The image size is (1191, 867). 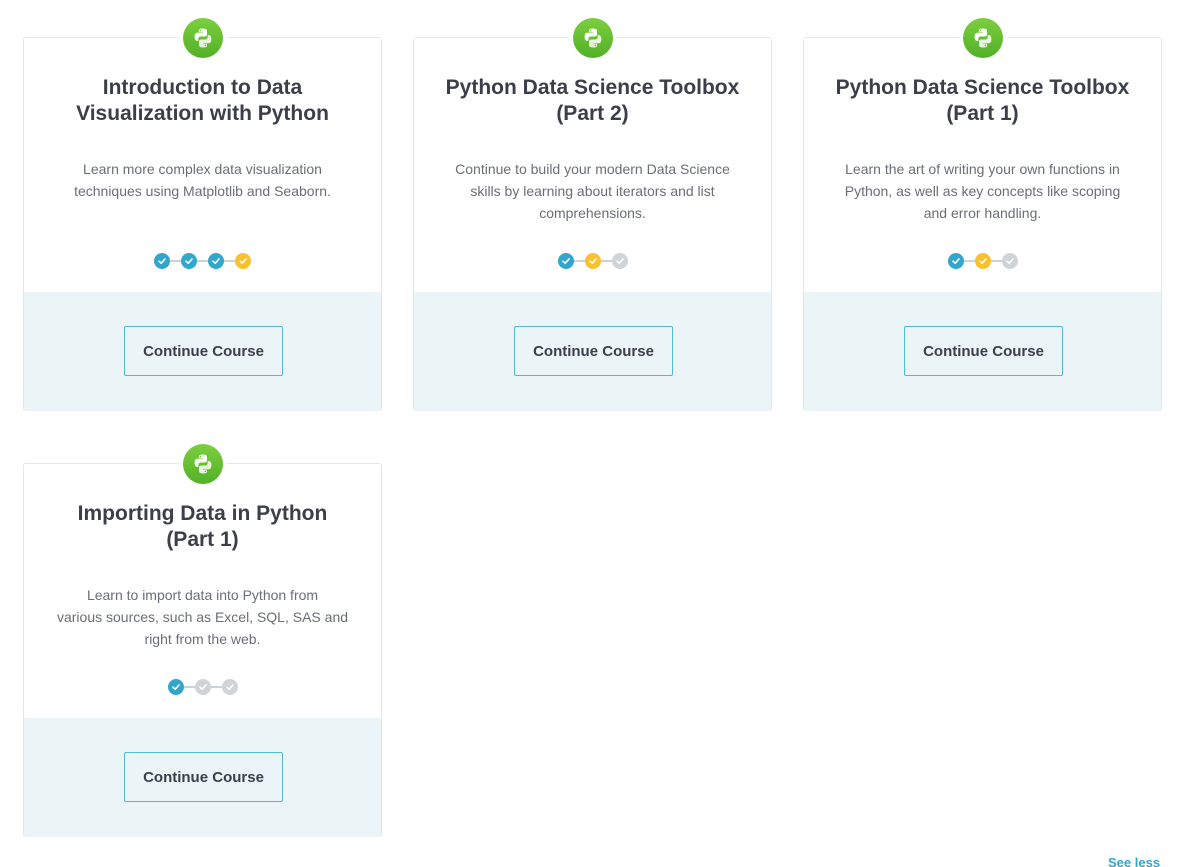 What do you see at coordinates (202, 595) in the screenshot?
I see `course-description-line: Learn to import data into Python from` at bounding box center [202, 595].